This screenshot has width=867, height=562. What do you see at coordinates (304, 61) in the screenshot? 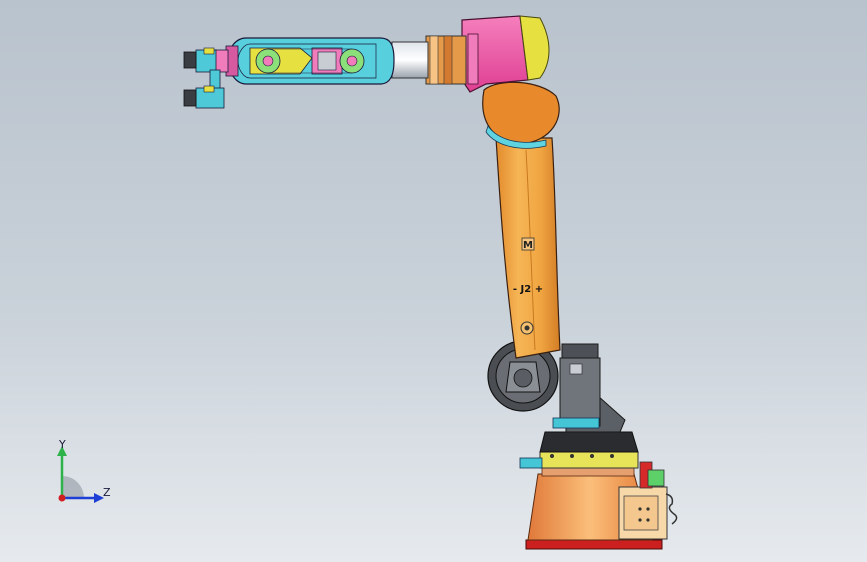
I see `wrist-assembly` at bounding box center [304, 61].